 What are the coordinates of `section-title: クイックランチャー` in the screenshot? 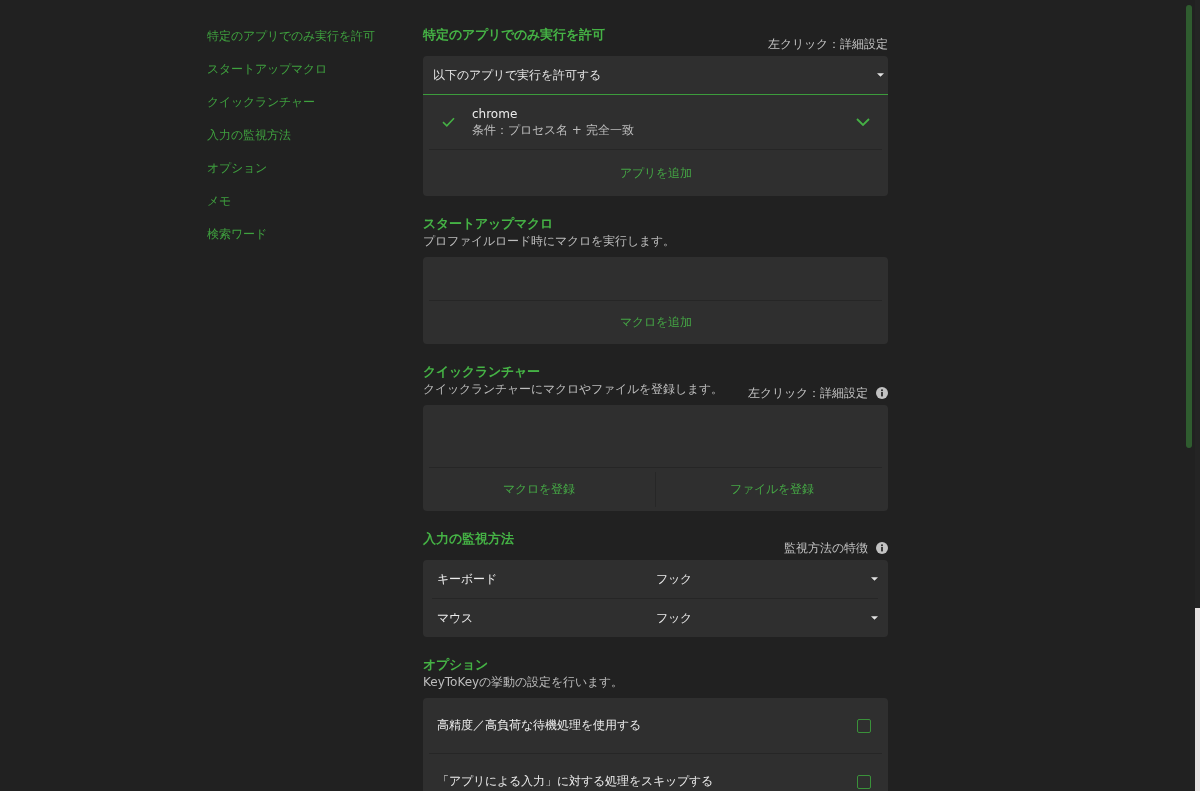 It's located at (481, 372).